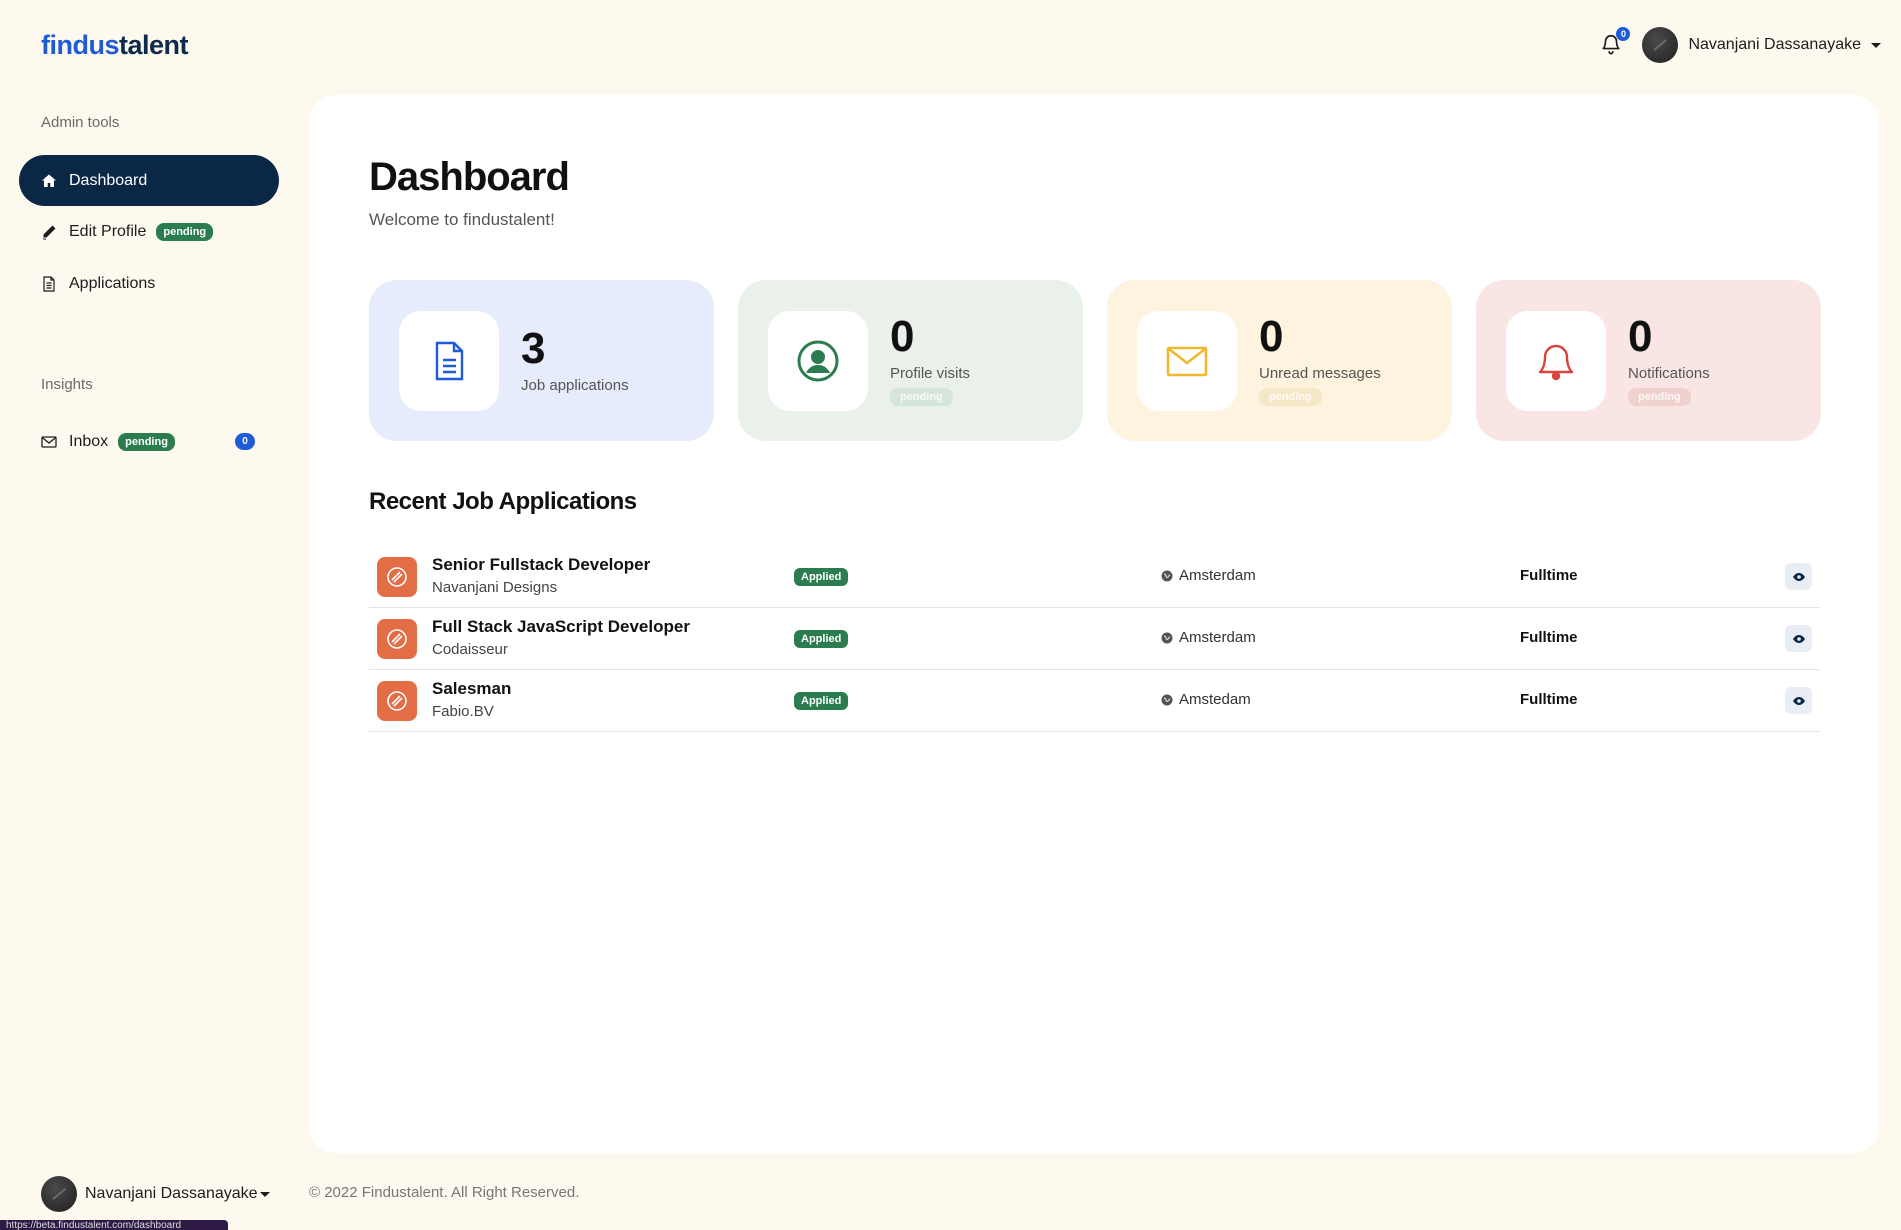  What do you see at coordinates (472, 688) in the screenshot?
I see `job-title: Salesman` at bounding box center [472, 688].